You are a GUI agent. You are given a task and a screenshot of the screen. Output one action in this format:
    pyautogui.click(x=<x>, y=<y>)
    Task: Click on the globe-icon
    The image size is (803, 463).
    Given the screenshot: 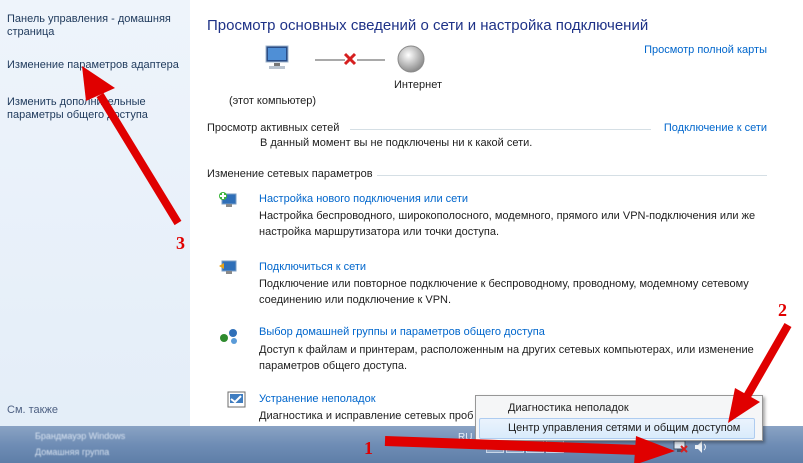 What is the action you would take?
    pyautogui.click(x=411, y=59)
    